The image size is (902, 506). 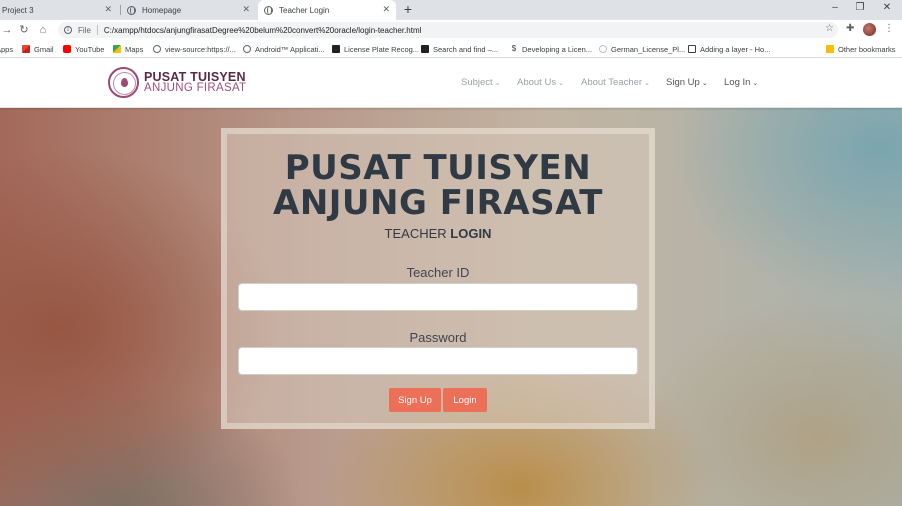 I want to click on bookmark-label: Other bookmarks, so click(x=867, y=49).